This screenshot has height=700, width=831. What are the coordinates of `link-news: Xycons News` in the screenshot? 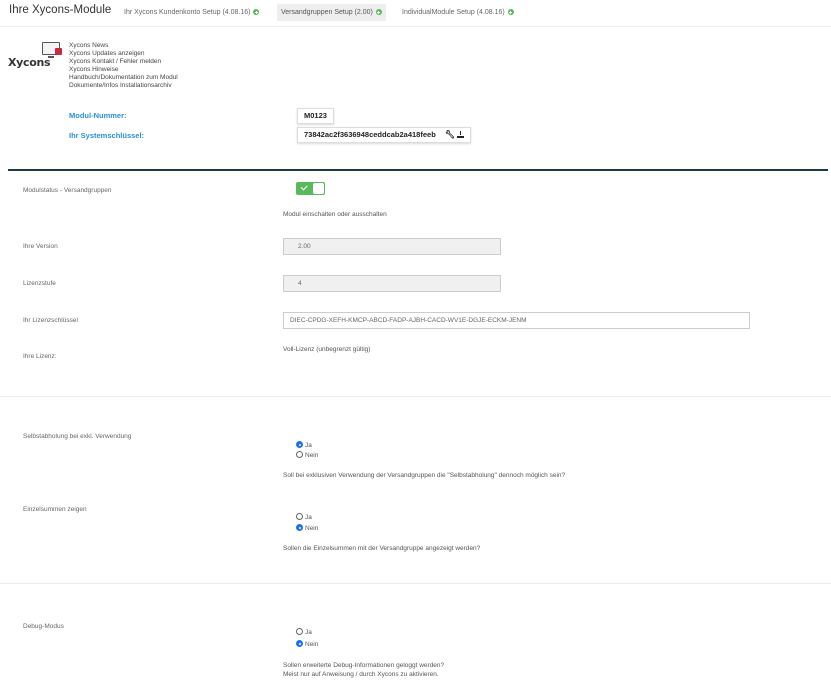 It's located at (123, 46).